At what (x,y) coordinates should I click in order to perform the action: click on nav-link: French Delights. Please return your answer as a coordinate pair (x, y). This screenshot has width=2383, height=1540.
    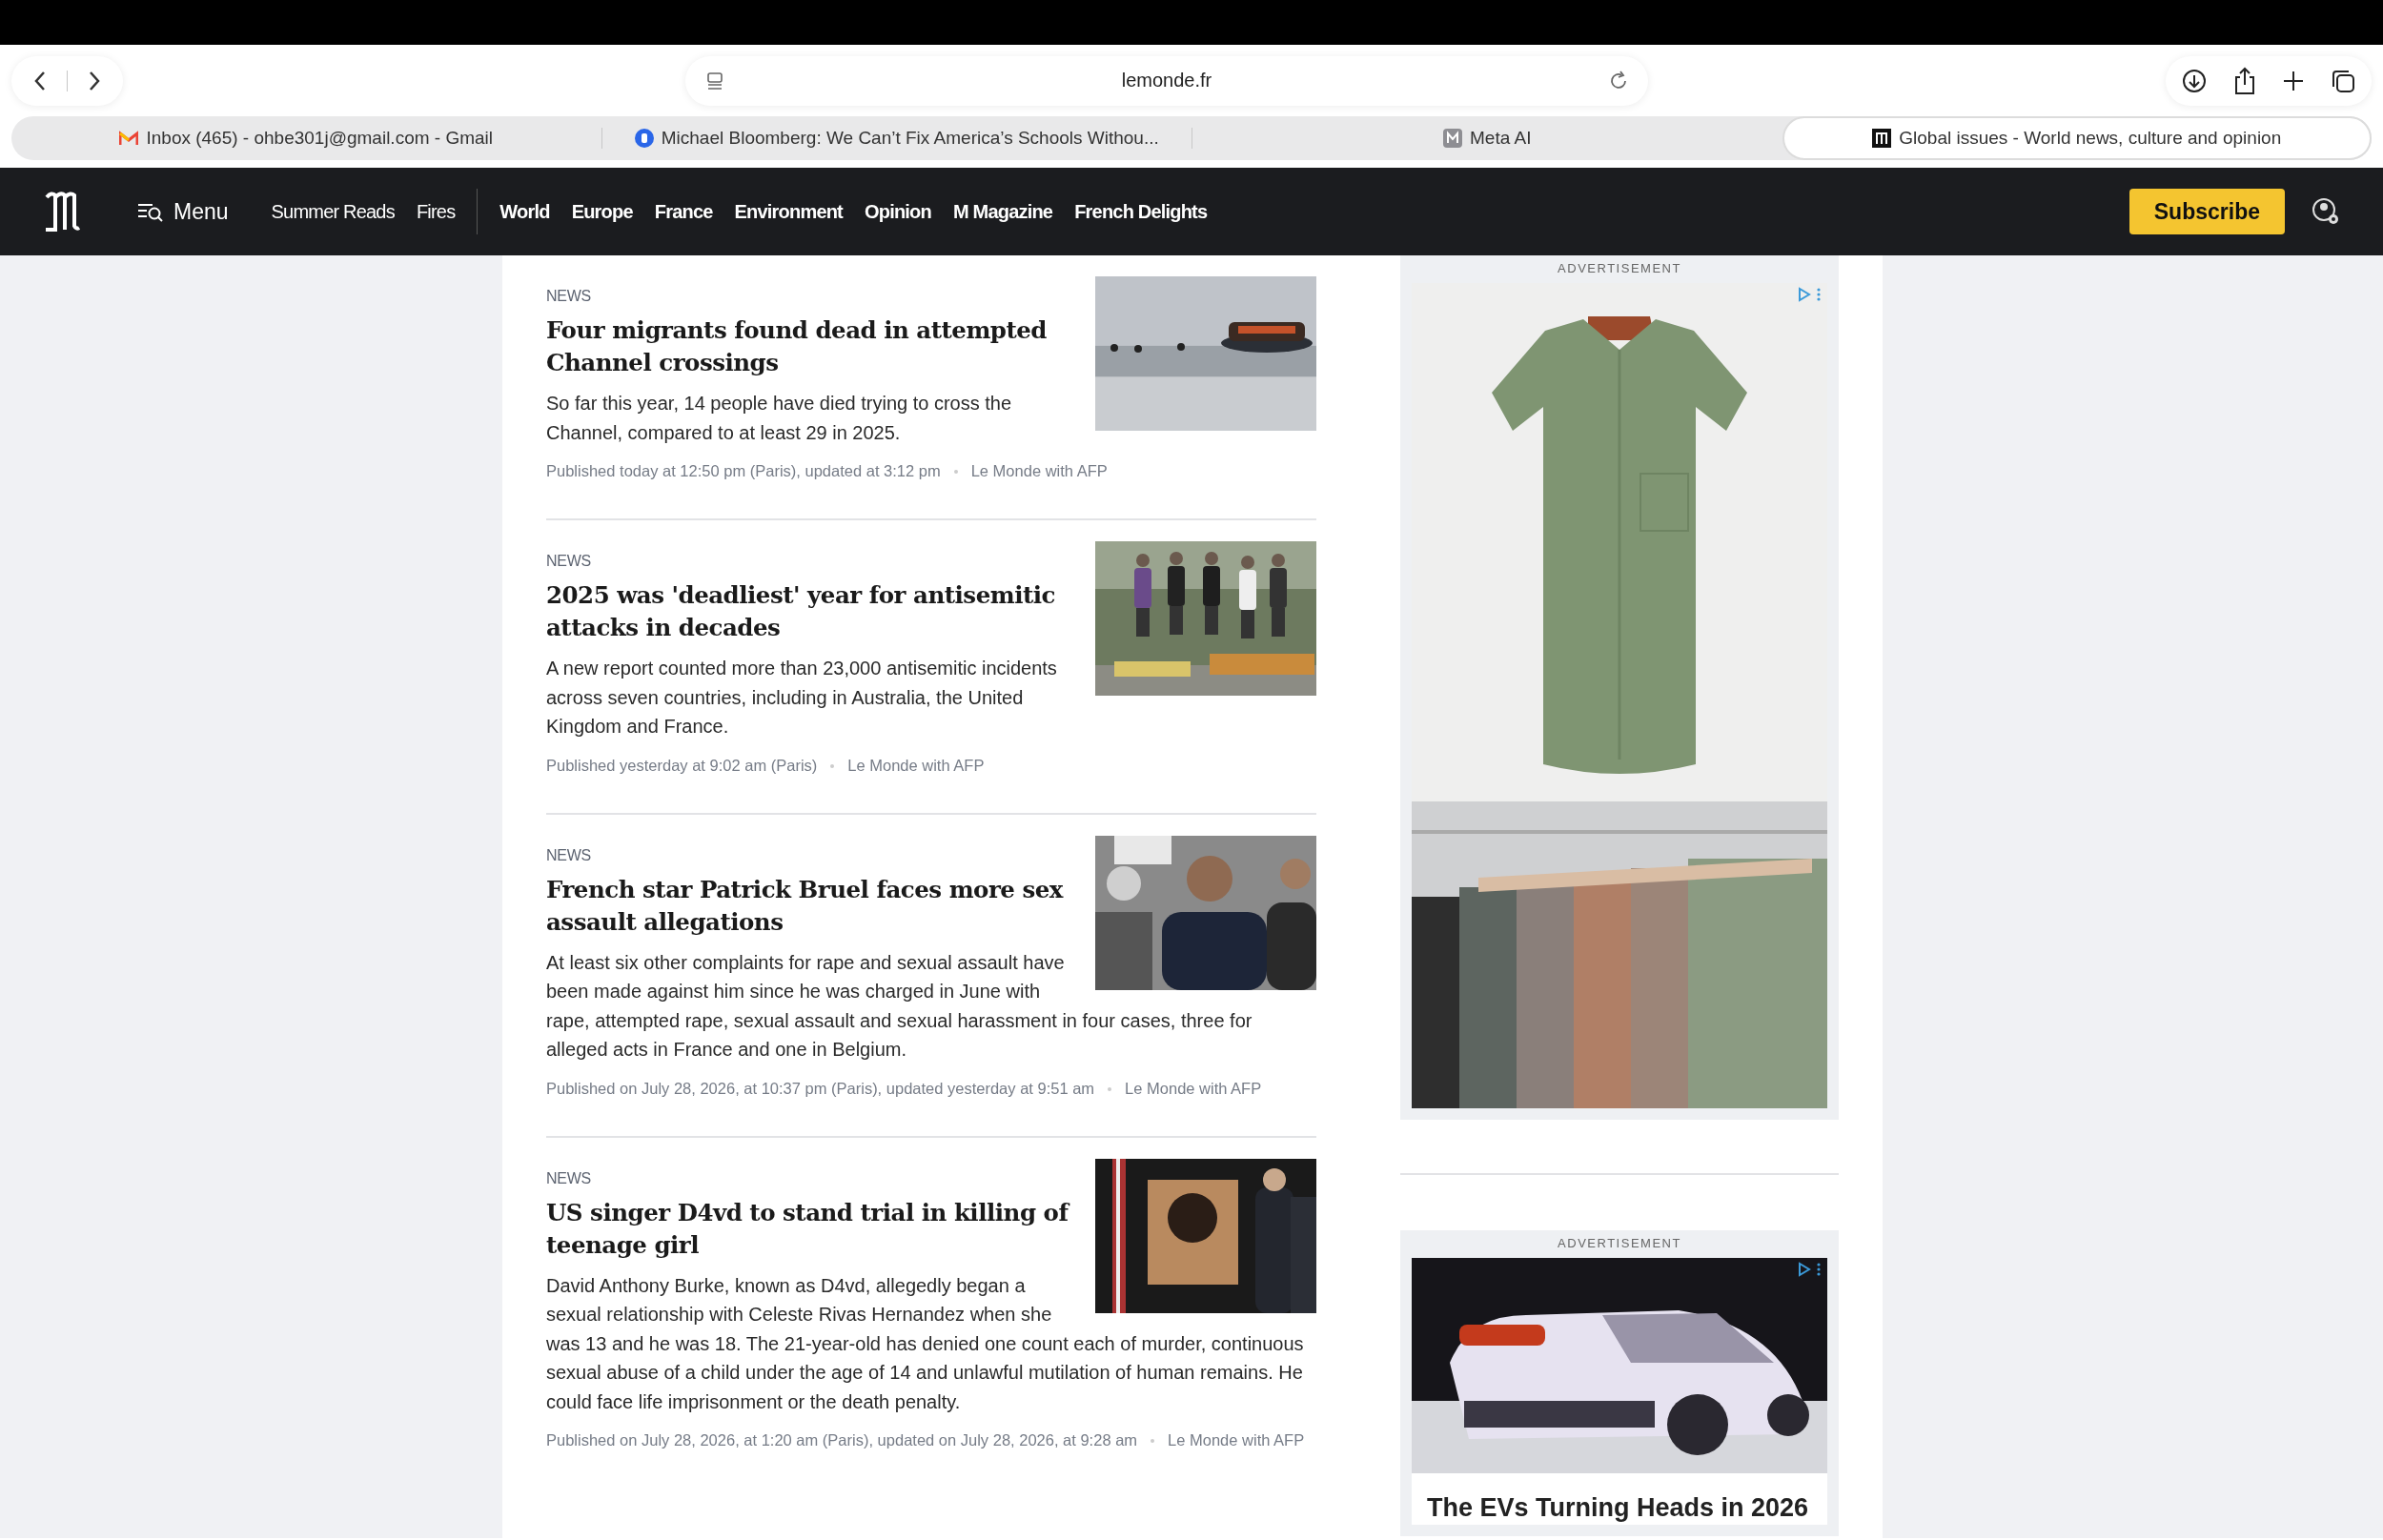
    Looking at the image, I should click on (1141, 211).